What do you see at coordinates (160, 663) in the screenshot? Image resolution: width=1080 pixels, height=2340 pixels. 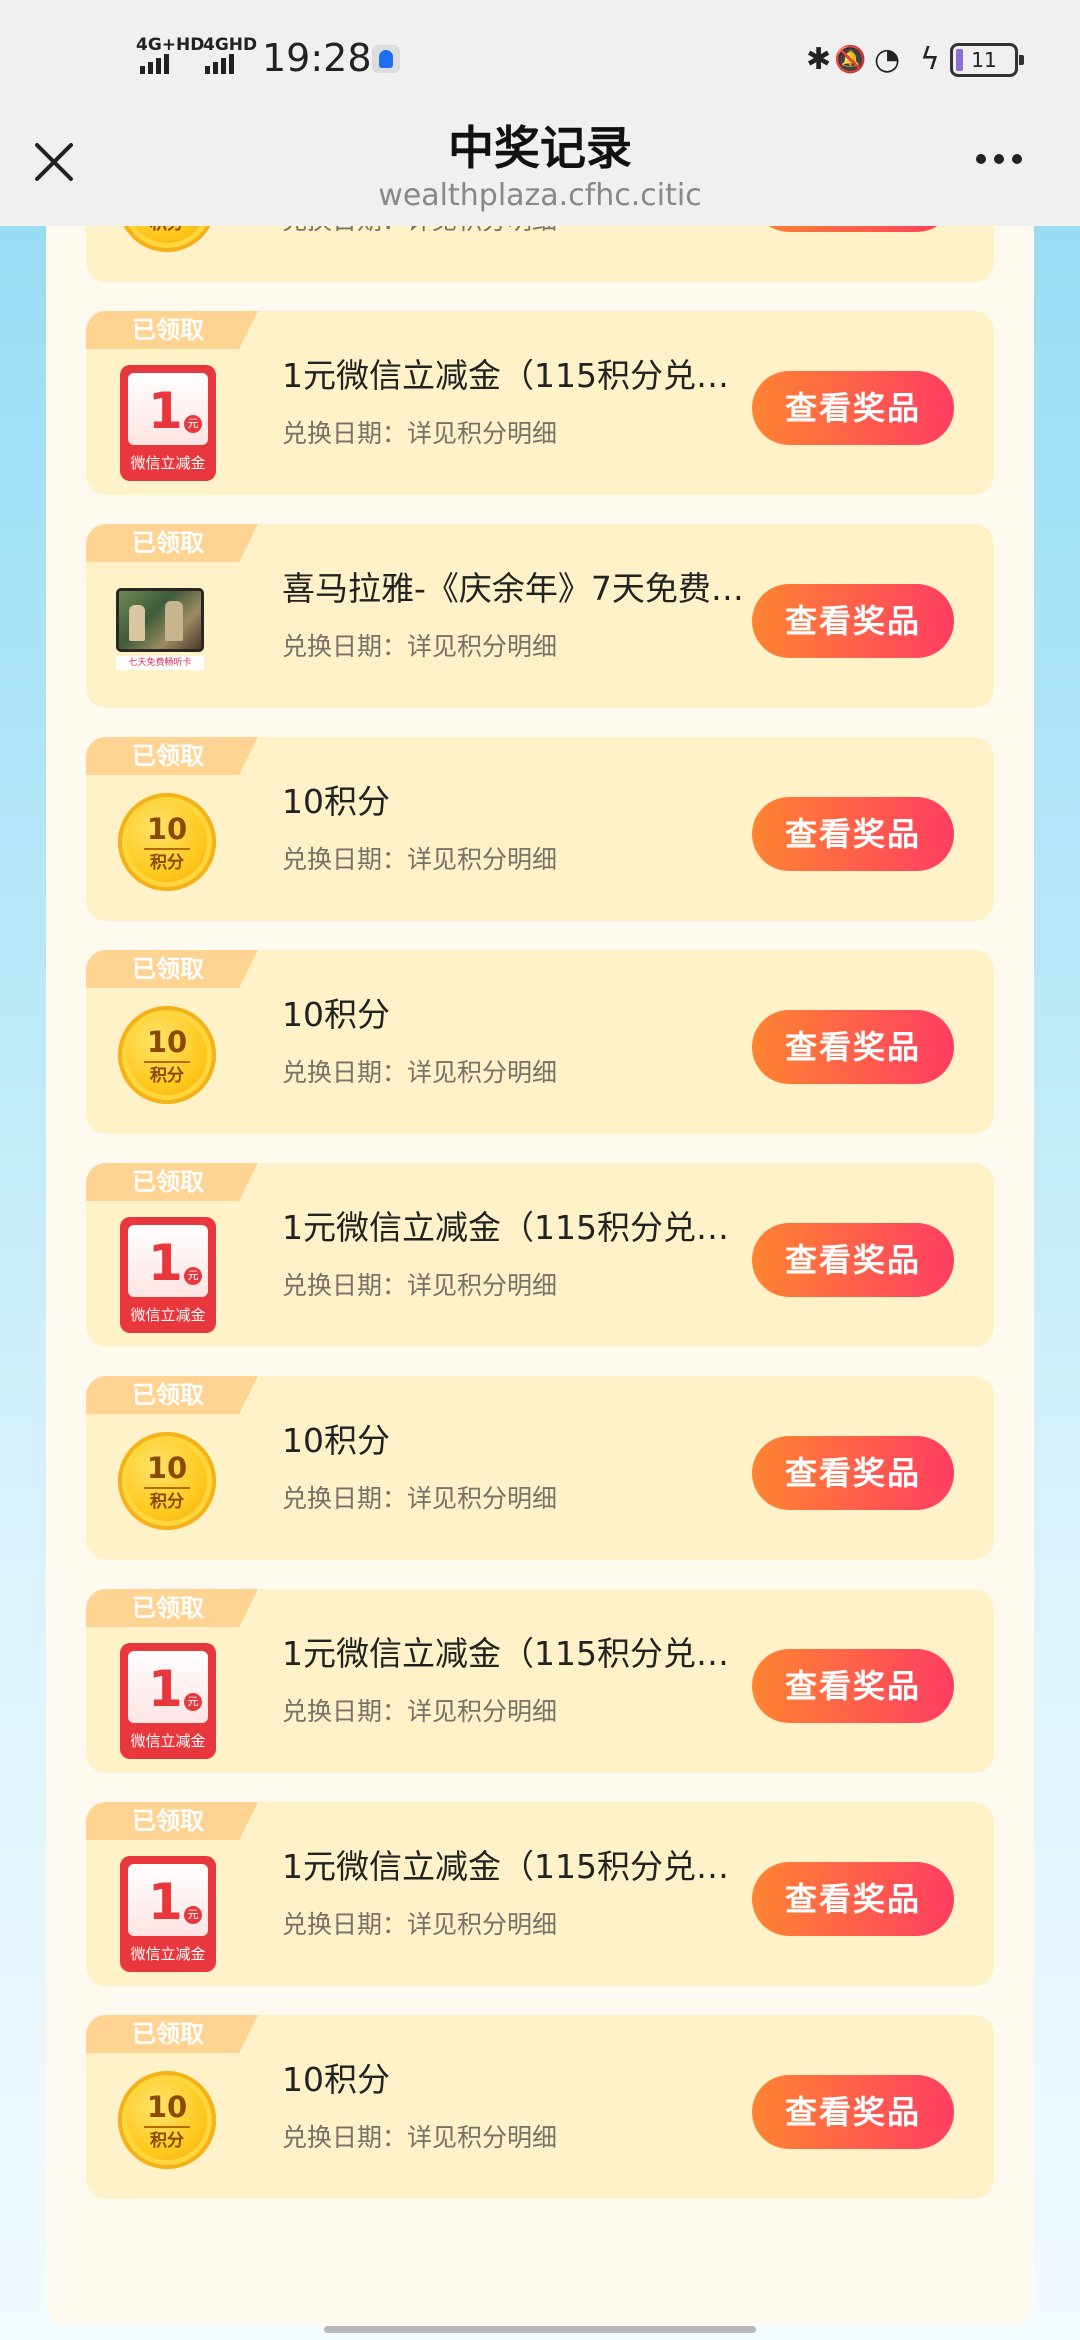 I see `cover-caption: 七天免费畅听卡` at bounding box center [160, 663].